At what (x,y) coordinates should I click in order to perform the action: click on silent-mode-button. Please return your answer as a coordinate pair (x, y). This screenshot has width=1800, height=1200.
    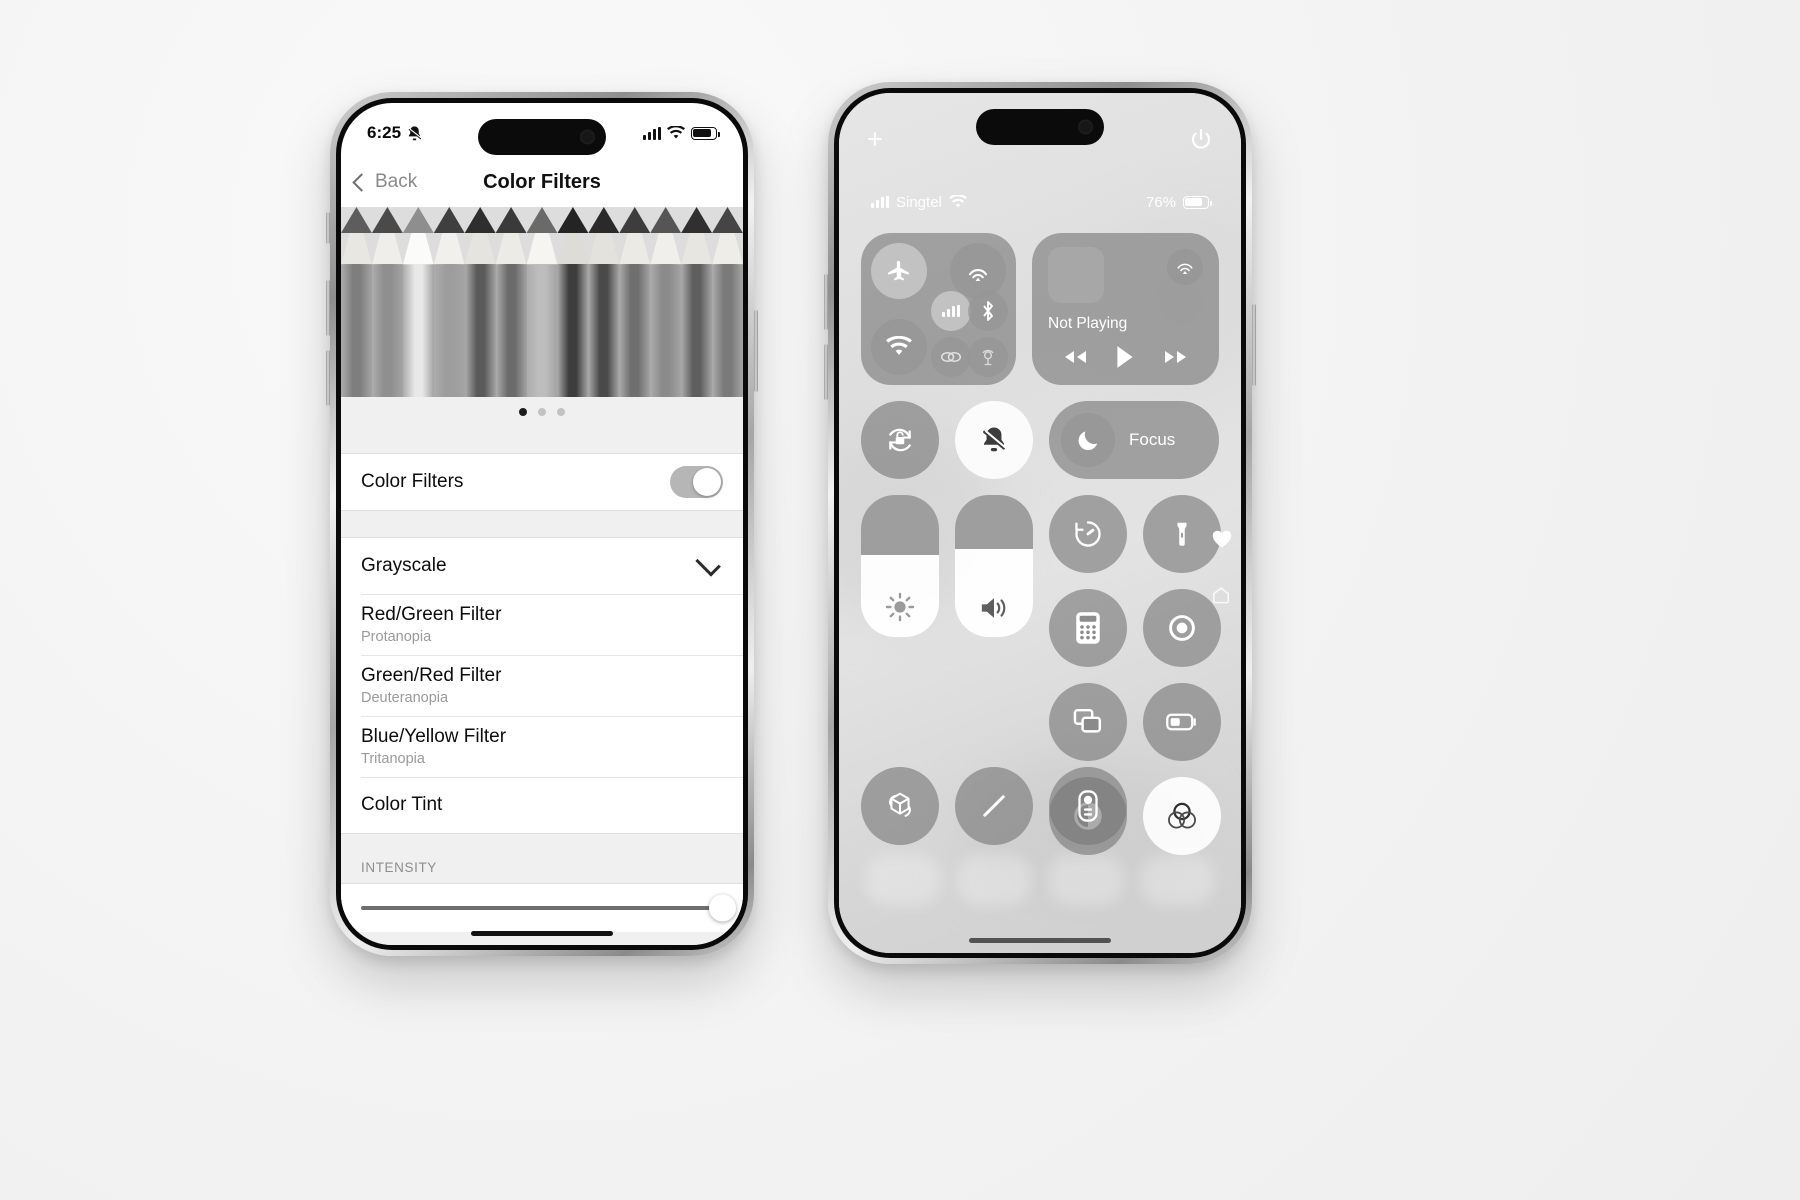
    Looking at the image, I should click on (994, 440).